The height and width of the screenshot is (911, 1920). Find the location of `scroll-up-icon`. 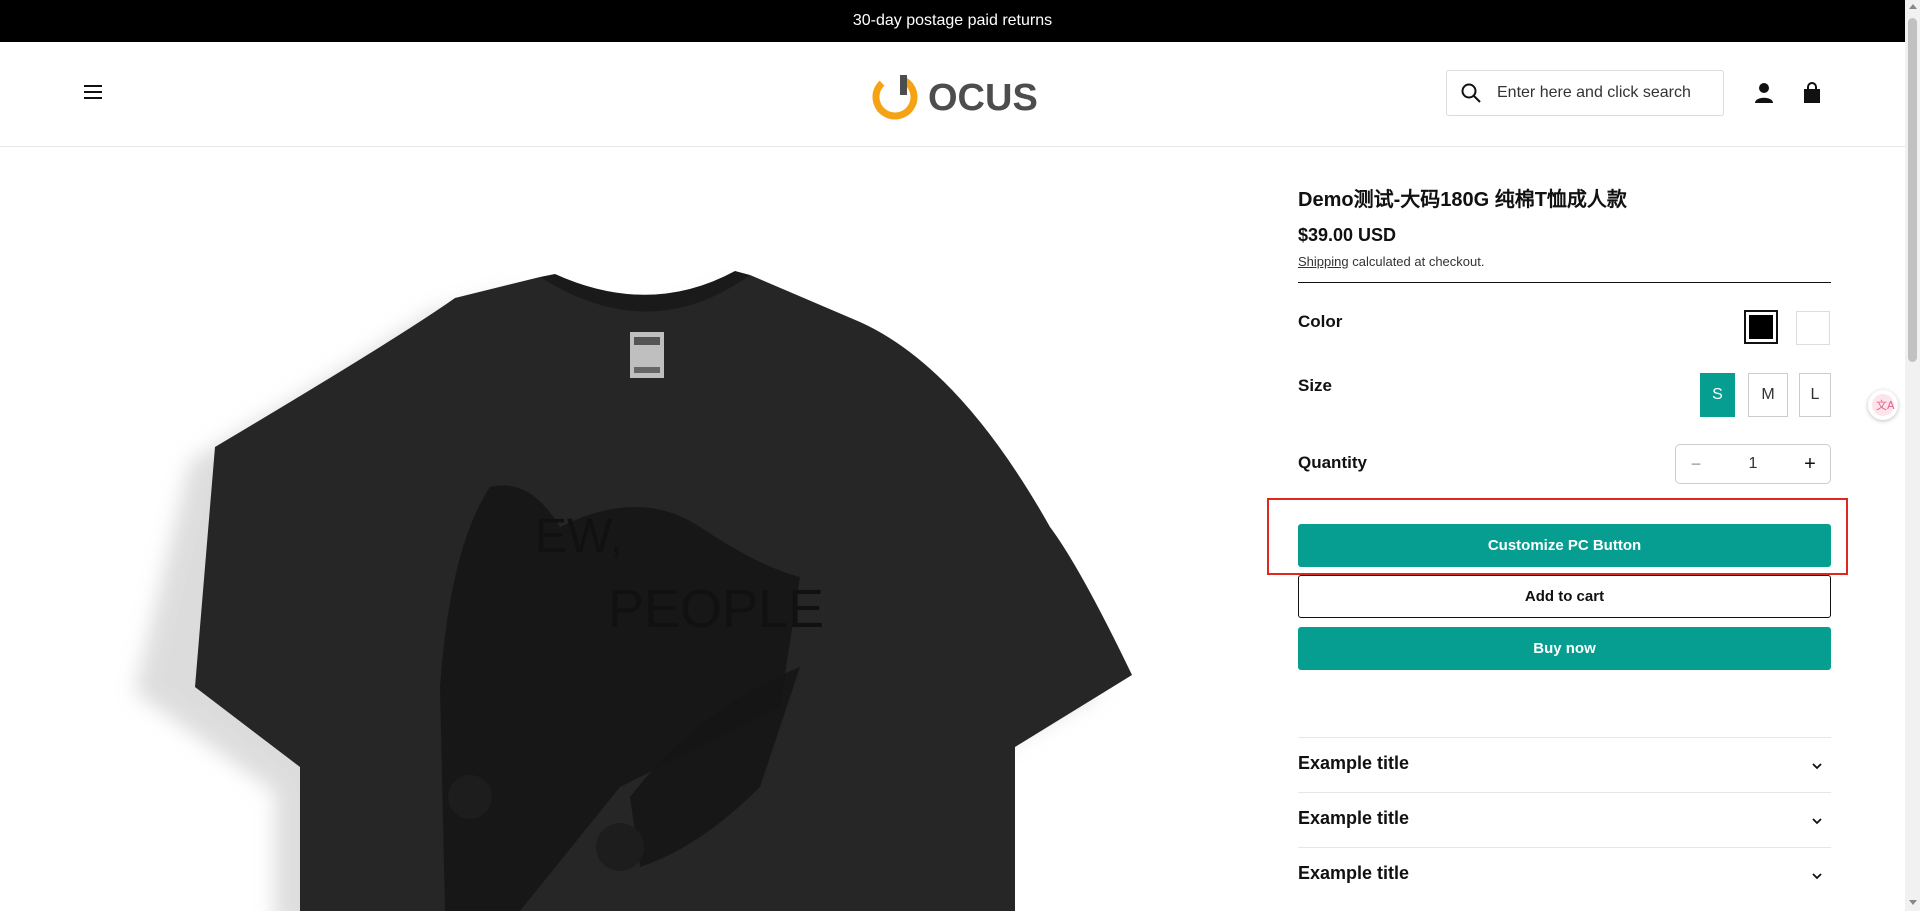

scroll-up-icon is located at coordinates (1913, 6).